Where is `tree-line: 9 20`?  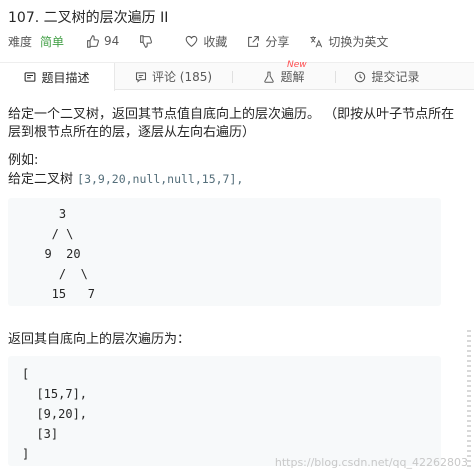 tree-line: 9 20 is located at coordinates (55, 254).